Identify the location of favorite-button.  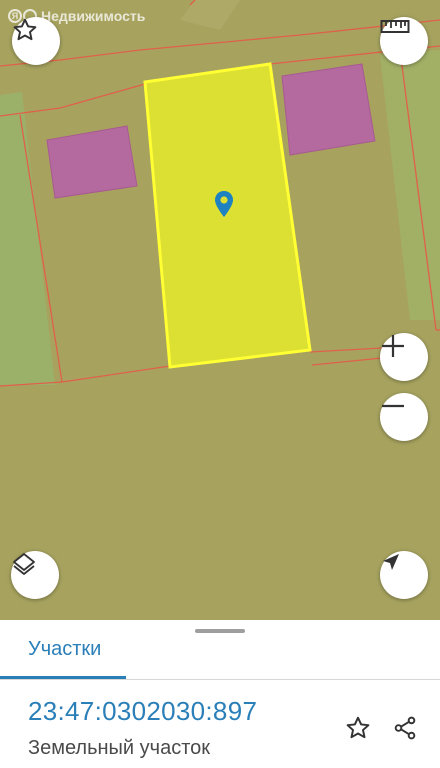
(358, 728).